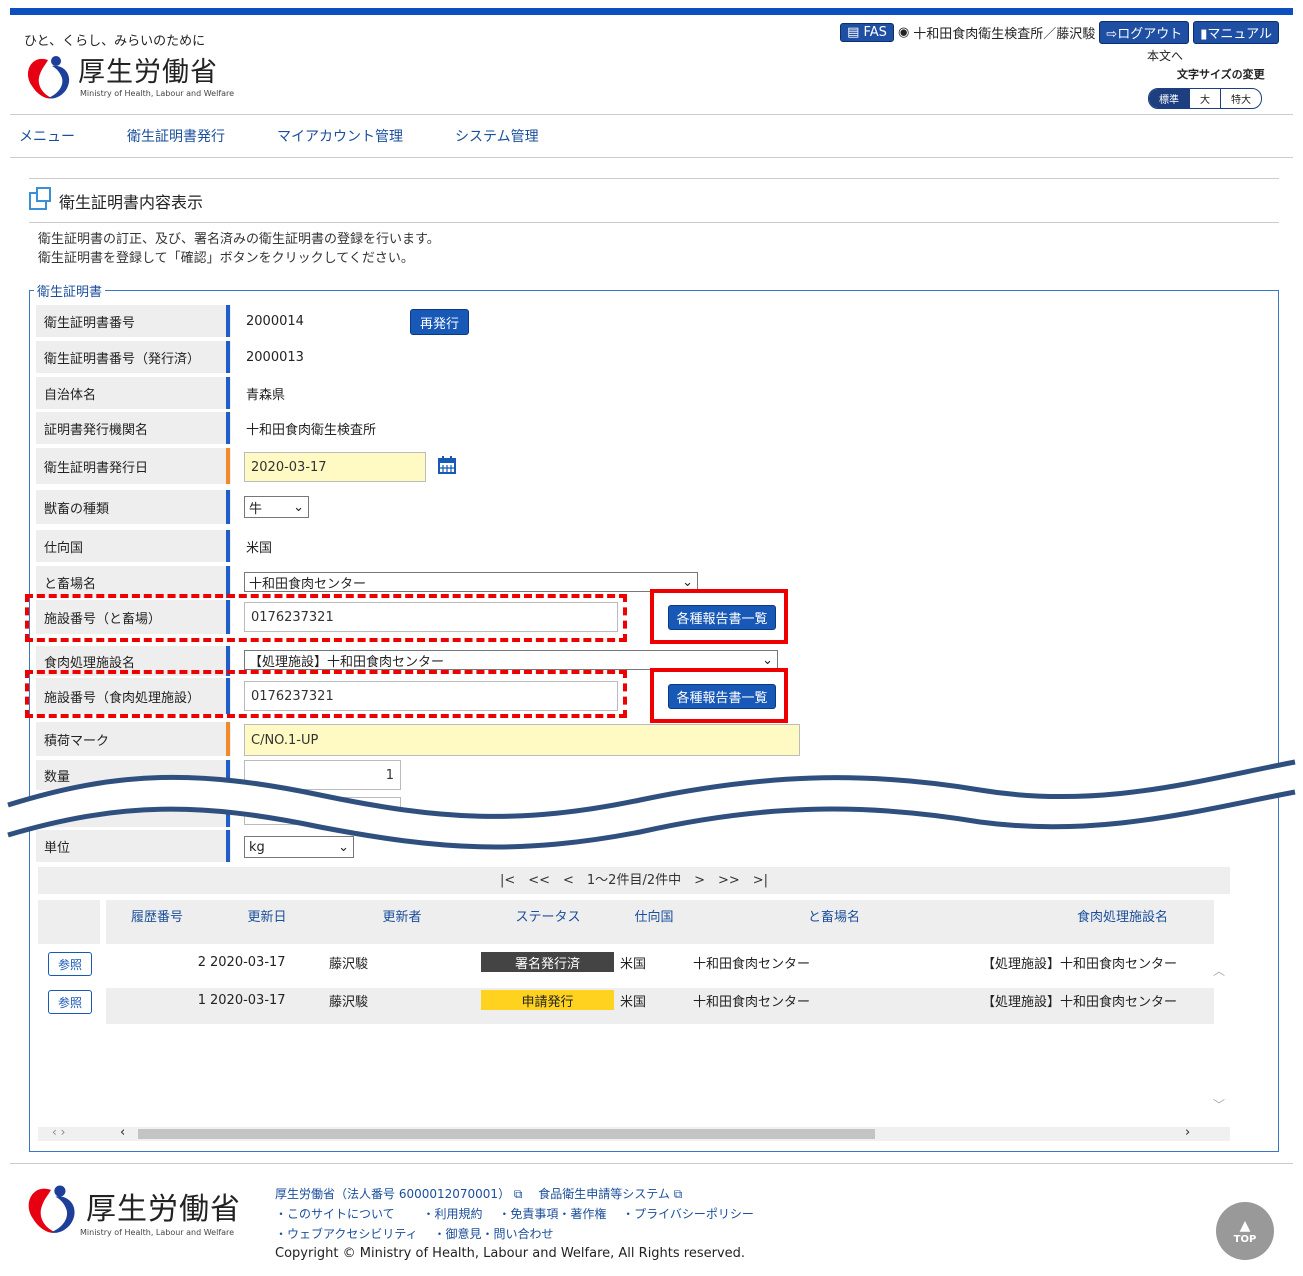 Image resolution: width=1303 pixels, height=1276 pixels. I want to click on row-destination: 仕向国 米国, so click(636, 547).